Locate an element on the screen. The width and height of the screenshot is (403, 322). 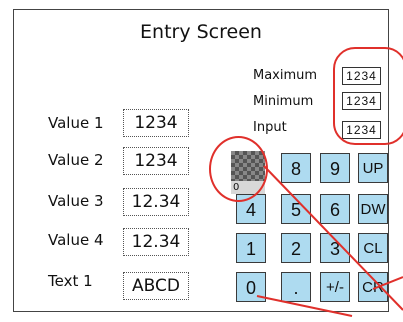
key-decimal: . is located at coordinates (296, 287).